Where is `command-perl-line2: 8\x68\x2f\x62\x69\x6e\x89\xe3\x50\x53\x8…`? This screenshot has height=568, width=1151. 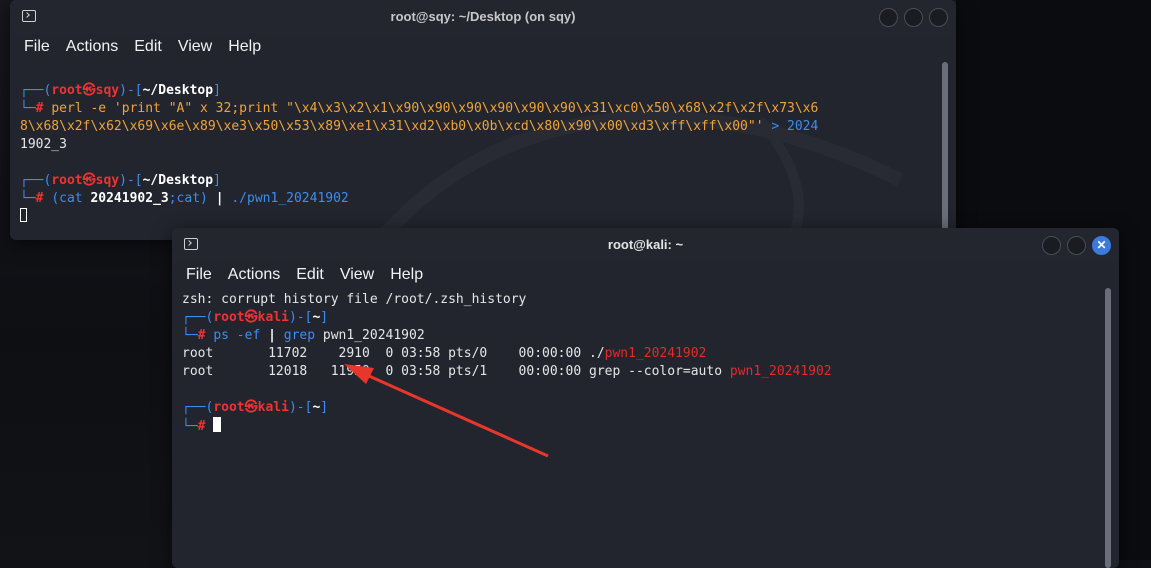
command-perl-line2: 8\x68\x2f\x62\x69\x6e\x89\xe3\x50\x53\x8… is located at coordinates (392, 126).